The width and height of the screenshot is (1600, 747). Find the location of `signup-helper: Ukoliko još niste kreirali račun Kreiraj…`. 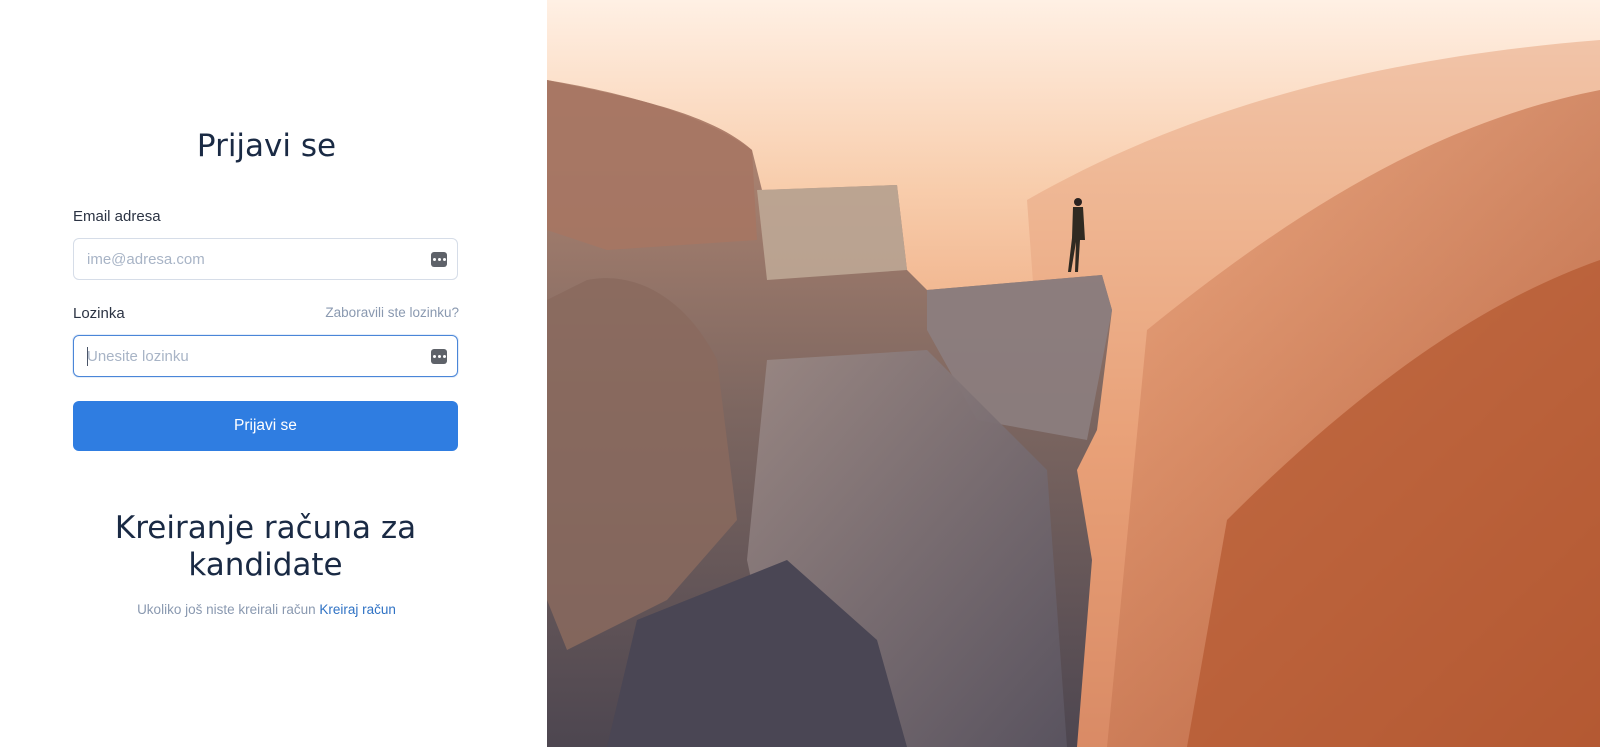

signup-helper: Ukoliko još niste kreirali račun Kreiraj… is located at coordinates (266, 609).